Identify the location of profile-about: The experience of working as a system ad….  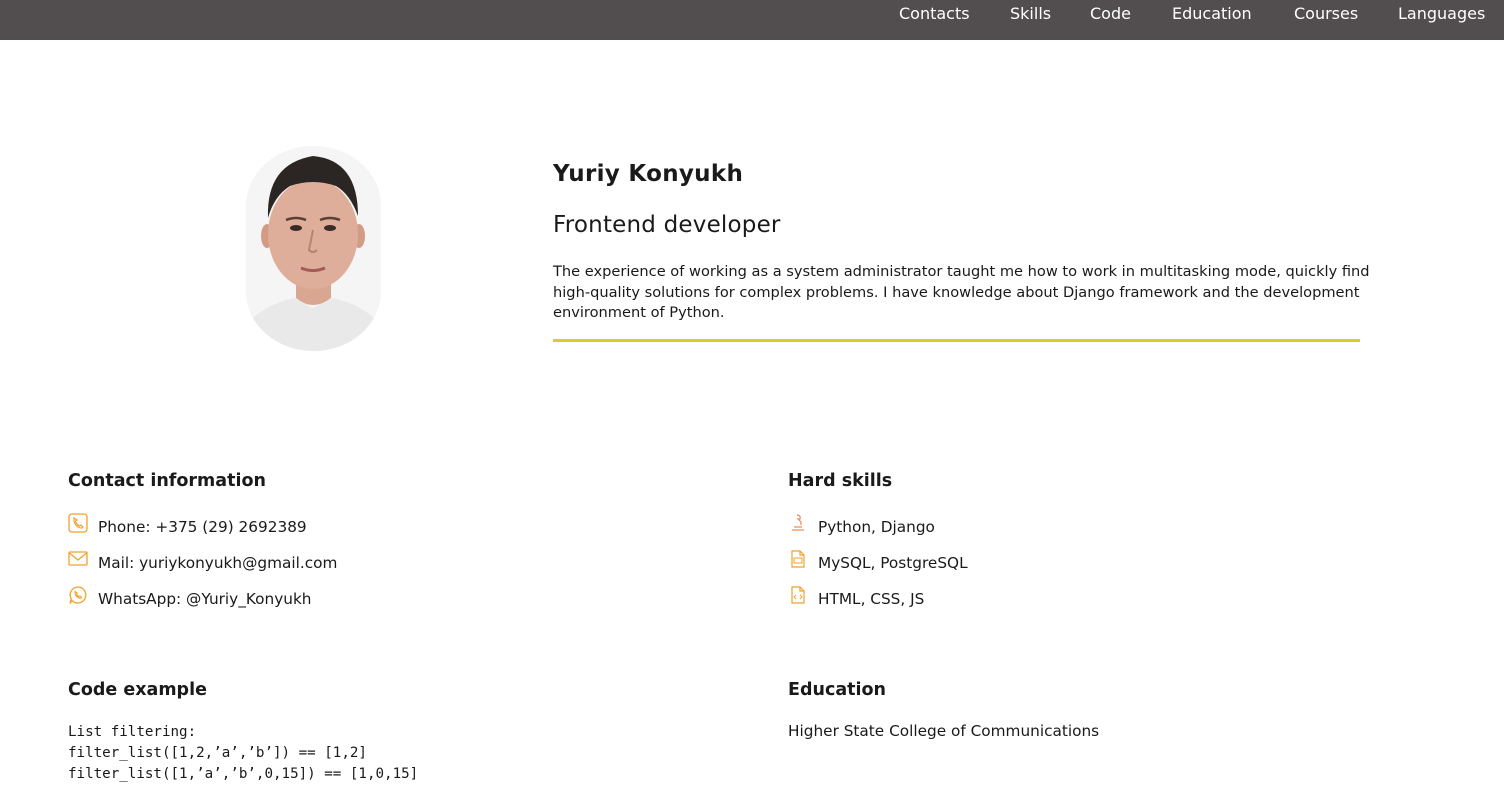
(961, 292).